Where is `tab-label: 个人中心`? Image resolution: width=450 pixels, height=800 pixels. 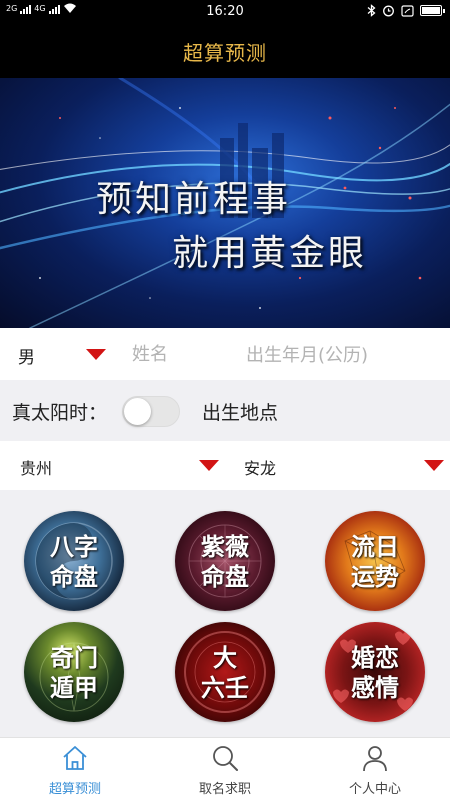
tab-label: 个人中心 is located at coordinates (374, 789).